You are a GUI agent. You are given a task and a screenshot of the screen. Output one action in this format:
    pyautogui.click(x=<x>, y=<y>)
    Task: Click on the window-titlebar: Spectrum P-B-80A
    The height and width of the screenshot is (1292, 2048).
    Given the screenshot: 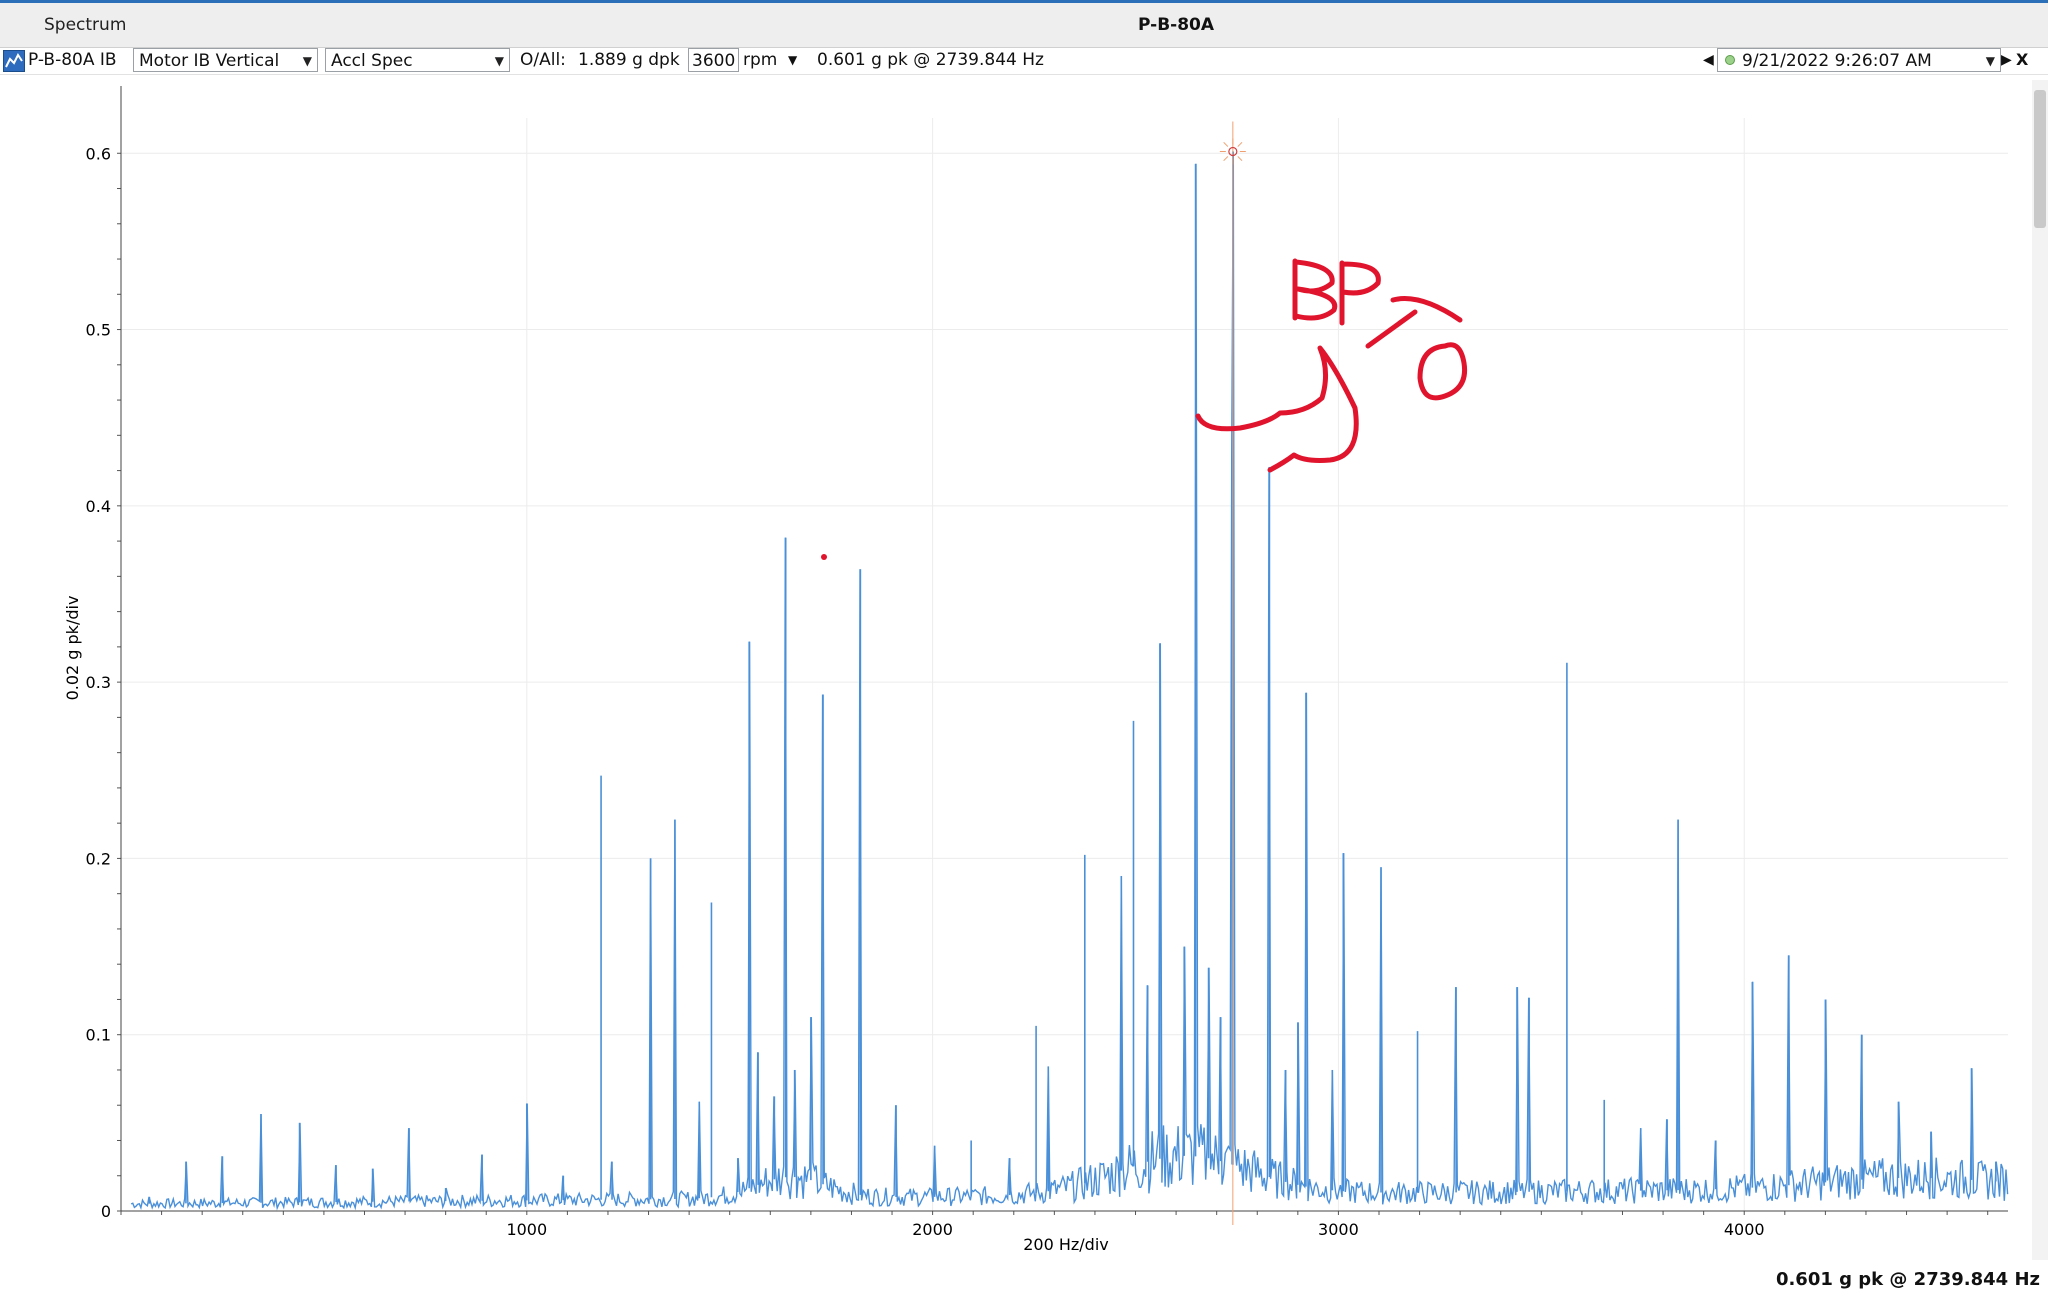 What is the action you would take?
    pyautogui.click(x=1024, y=24)
    